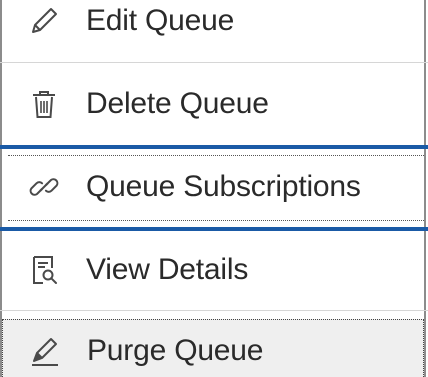  I want to click on link-icon, so click(44, 187).